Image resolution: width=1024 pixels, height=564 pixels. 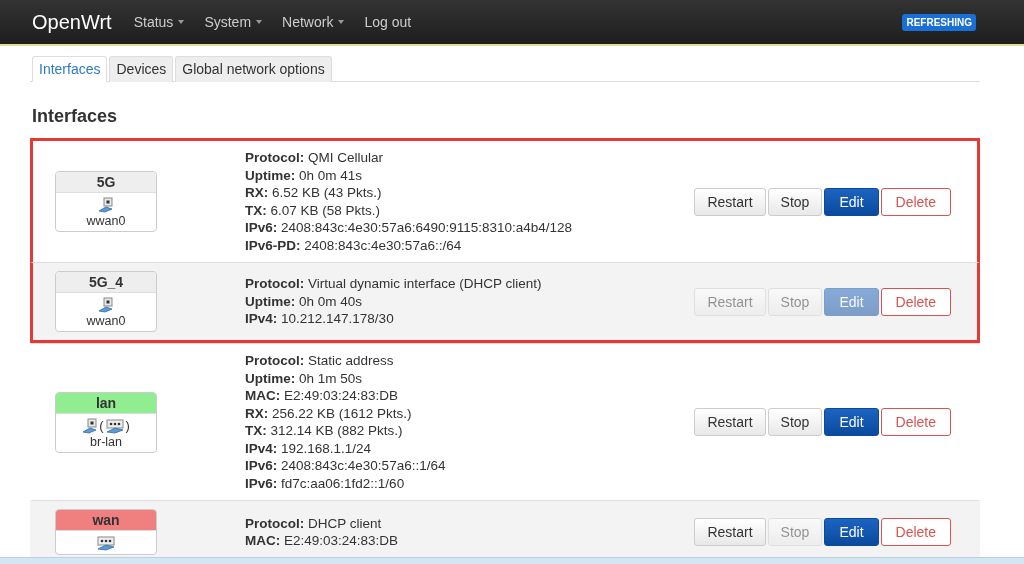 What do you see at coordinates (314, 158) in the screenshot?
I see `detail-line: Protocol: QMI Cellular` at bounding box center [314, 158].